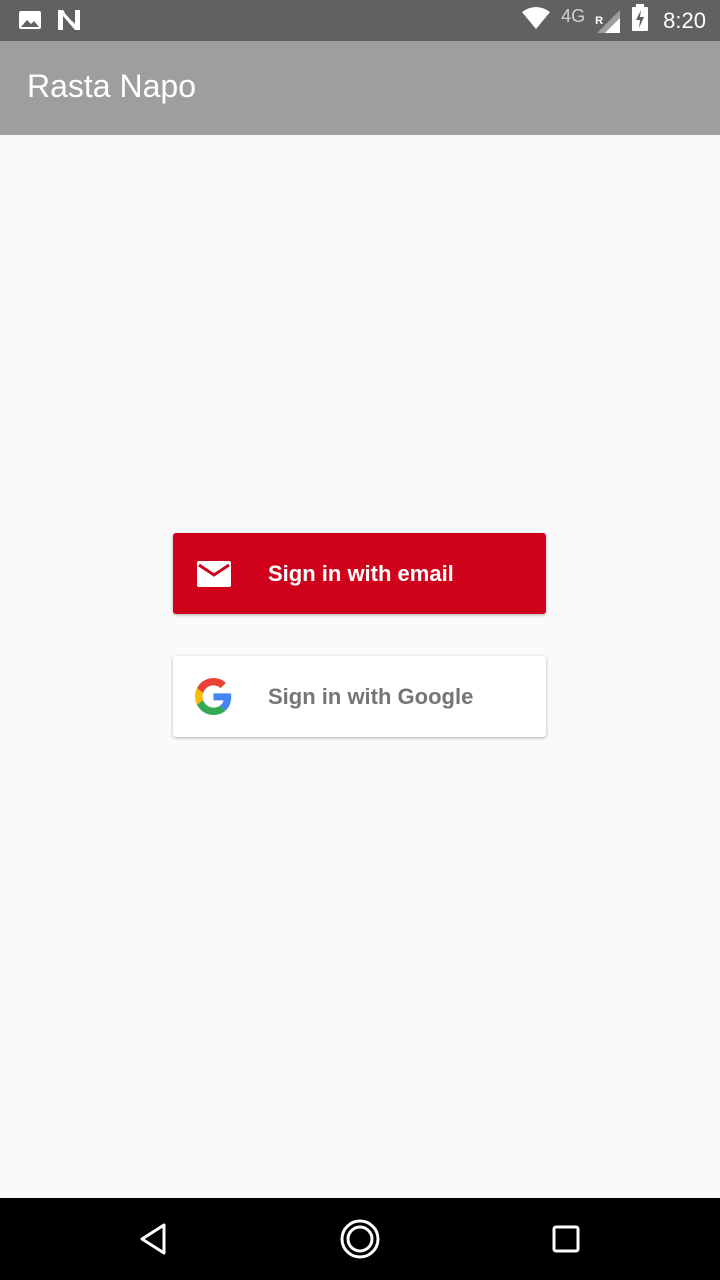  Describe the element at coordinates (360, 20) in the screenshot. I see `status-bar: 4G R 8:20` at that location.